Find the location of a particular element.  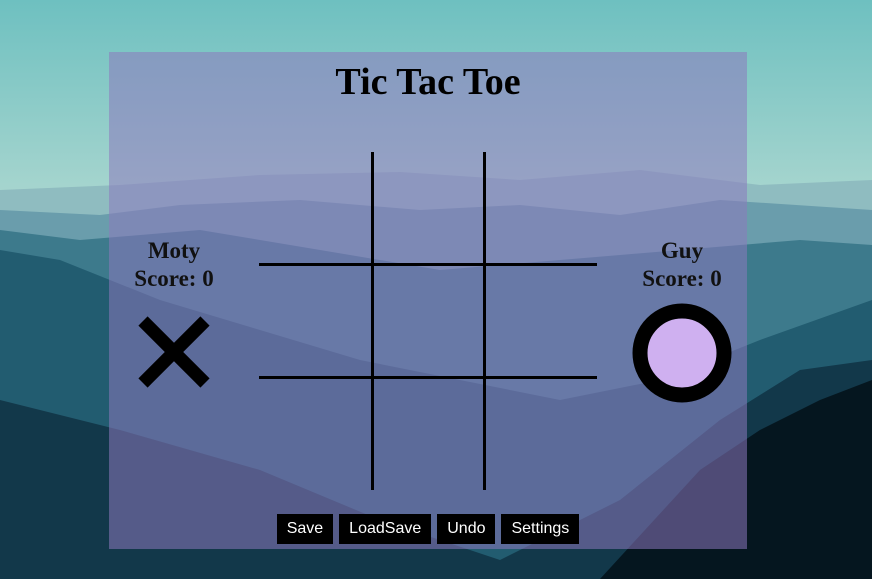

save-button: Save is located at coordinates (305, 529).